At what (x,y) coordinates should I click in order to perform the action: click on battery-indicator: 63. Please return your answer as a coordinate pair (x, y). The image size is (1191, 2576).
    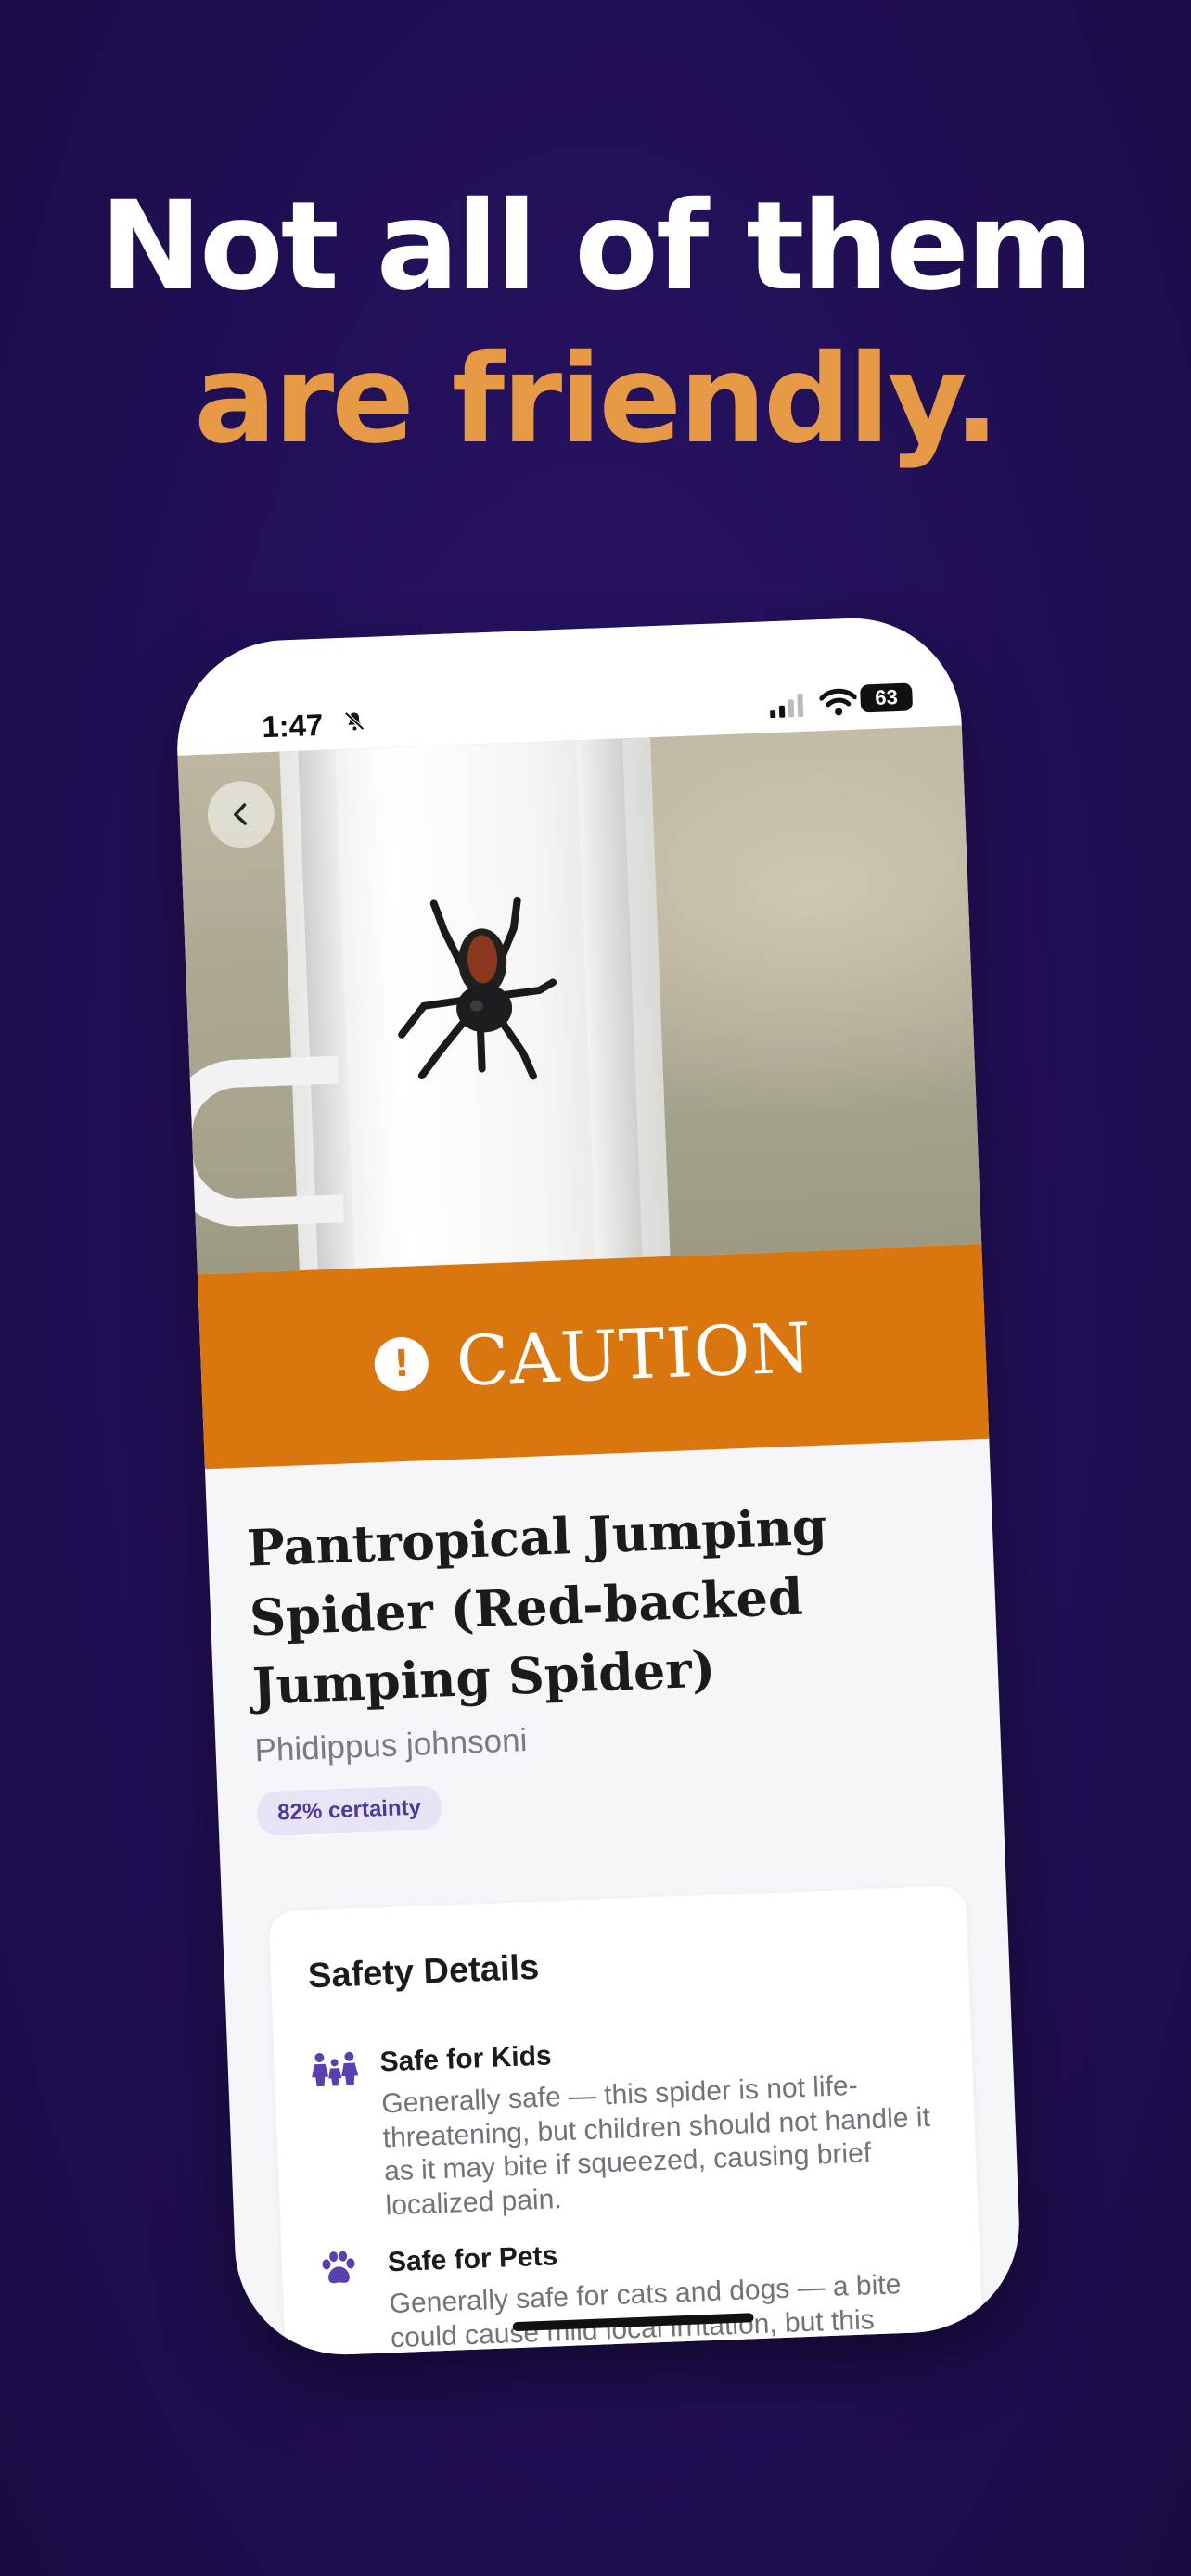
    Looking at the image, I should click on (887, 697).